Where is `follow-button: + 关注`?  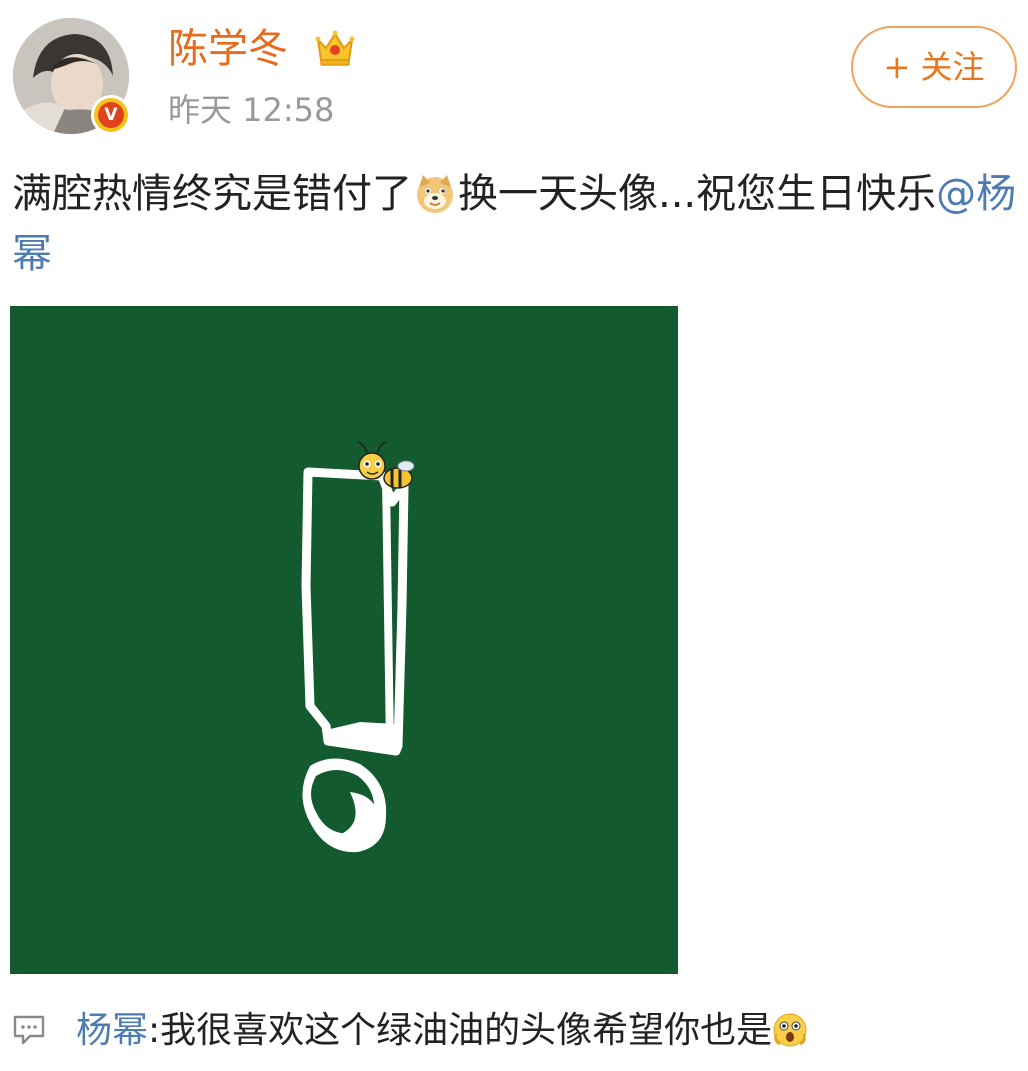 follow-button: + 关注 is located at coordinates (934, 67).